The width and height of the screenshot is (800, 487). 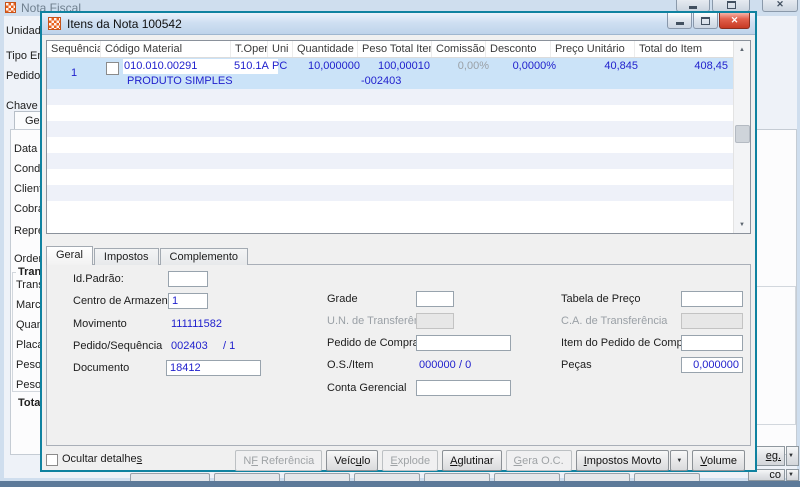 I want to click on dialog-minimize-button, so click(x=679, y=21).